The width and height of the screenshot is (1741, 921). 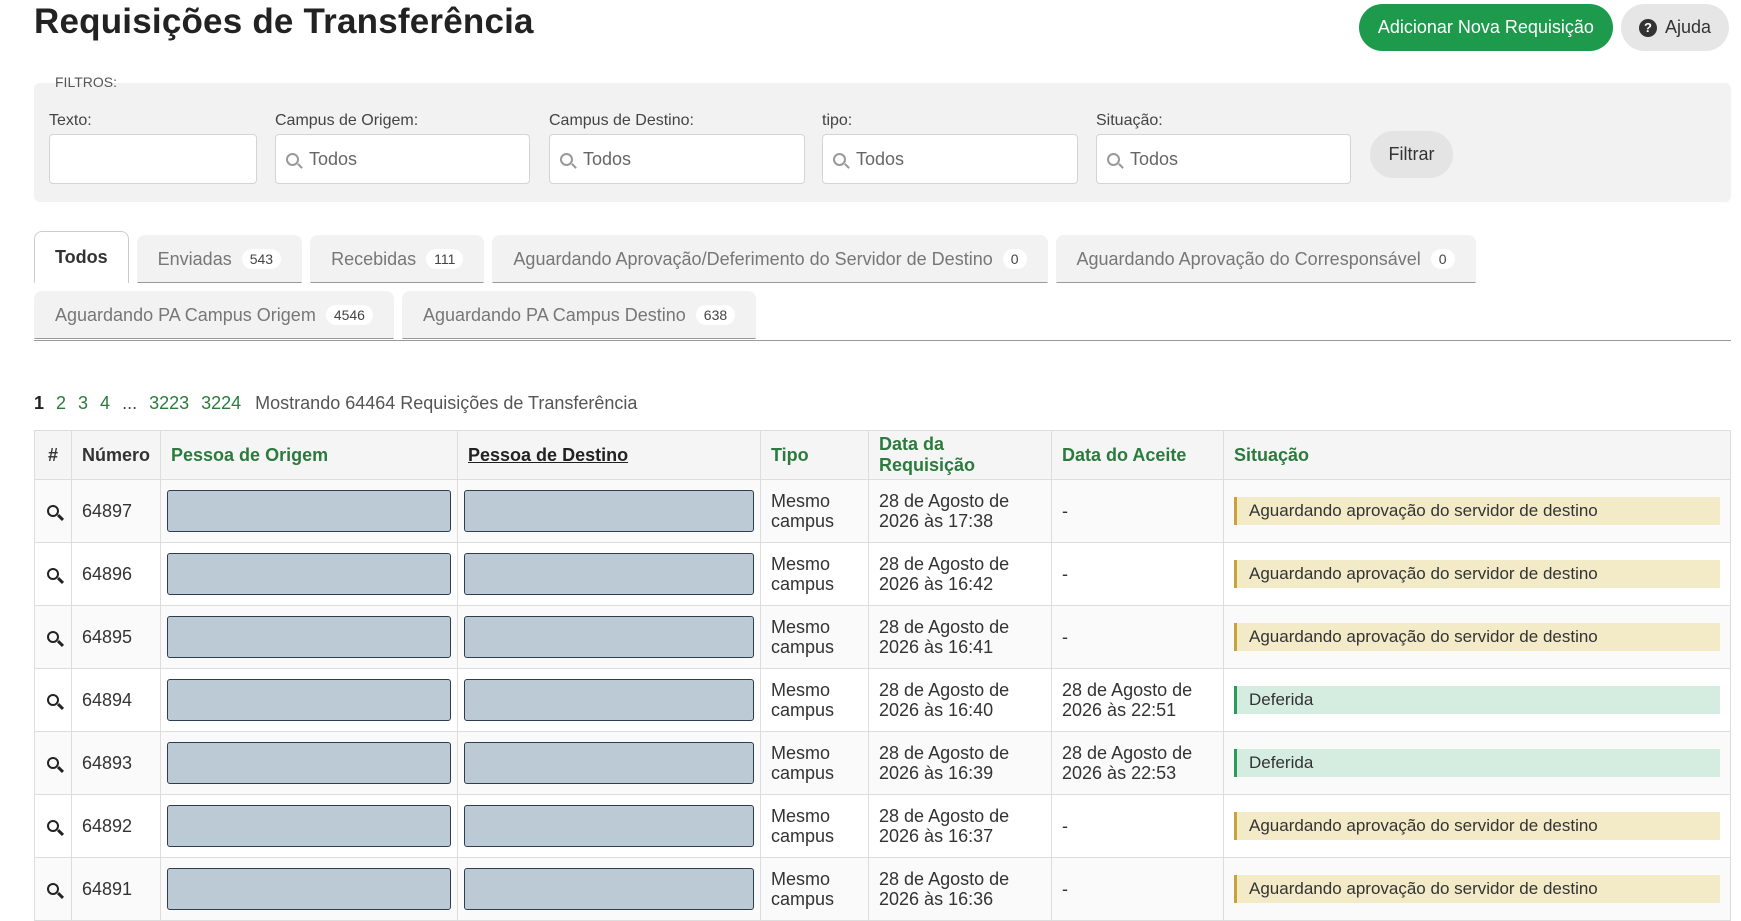 What do you see at coordinates (261, 259) in the screenshot?
I see `tab-count-badge: 543` at bounding box center [261, 259].